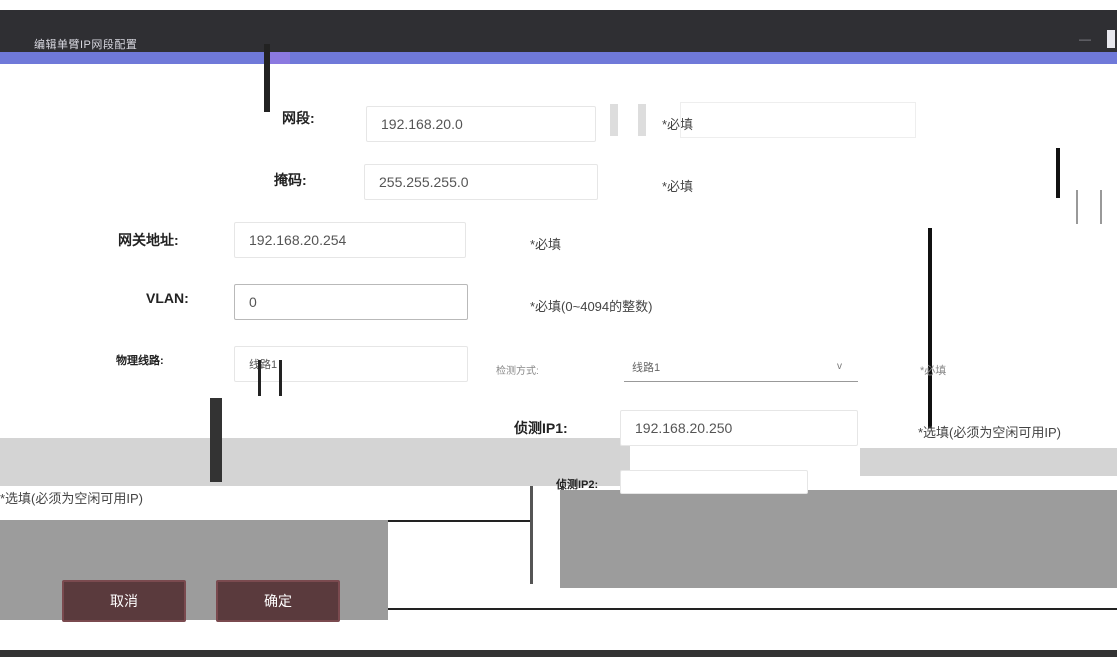  I want to click on confirm-button: 确定, so click(278, 601).